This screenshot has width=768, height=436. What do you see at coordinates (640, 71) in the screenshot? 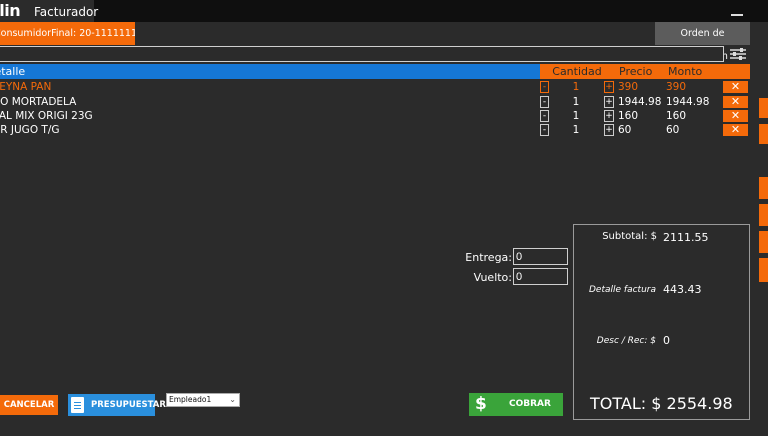
I see `column-header-price: Precio` at bounding box center [640, 71].